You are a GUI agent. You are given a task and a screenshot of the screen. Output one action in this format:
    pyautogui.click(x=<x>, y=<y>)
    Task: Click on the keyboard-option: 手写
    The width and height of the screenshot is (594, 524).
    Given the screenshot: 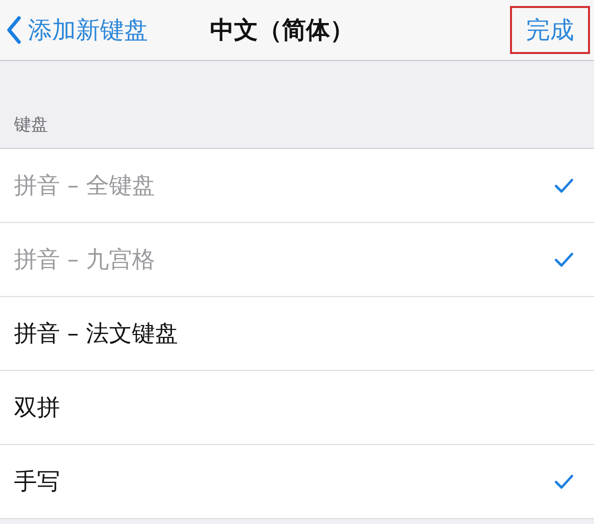 What is the action you would take?
    pyautogui.click(x=297, y=482)
    